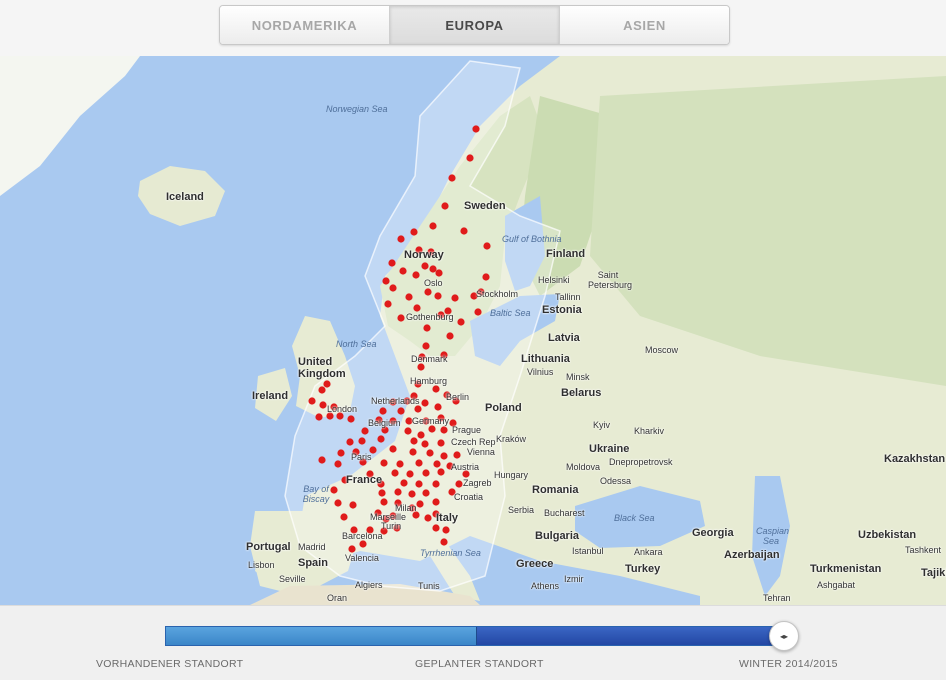 Image resolution: width=946 pixels, height=680 pixels. Describe the element at coordinates (648, 552) in the screenshot. I see `map-label-ankara: Ankara` at that location.